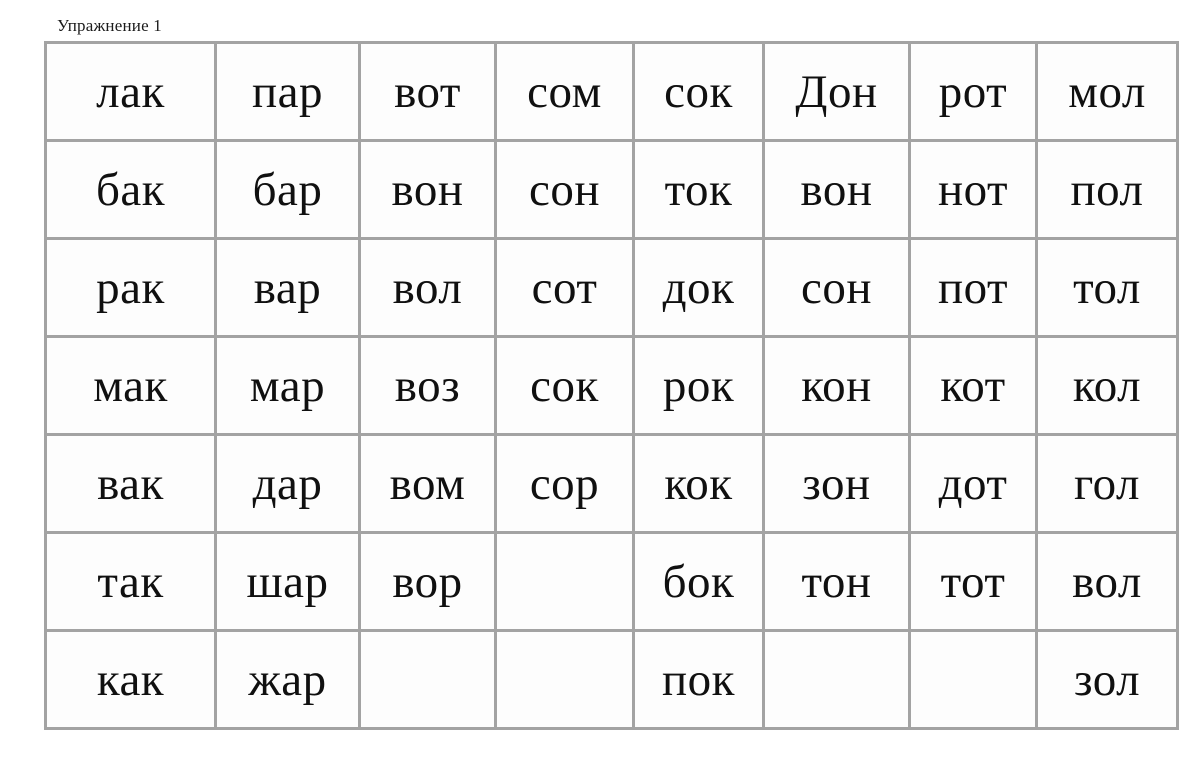 Image resolution: width=1200 pixels, height=778 pixels. I want to click on word-label: бак, so click(130, 189).